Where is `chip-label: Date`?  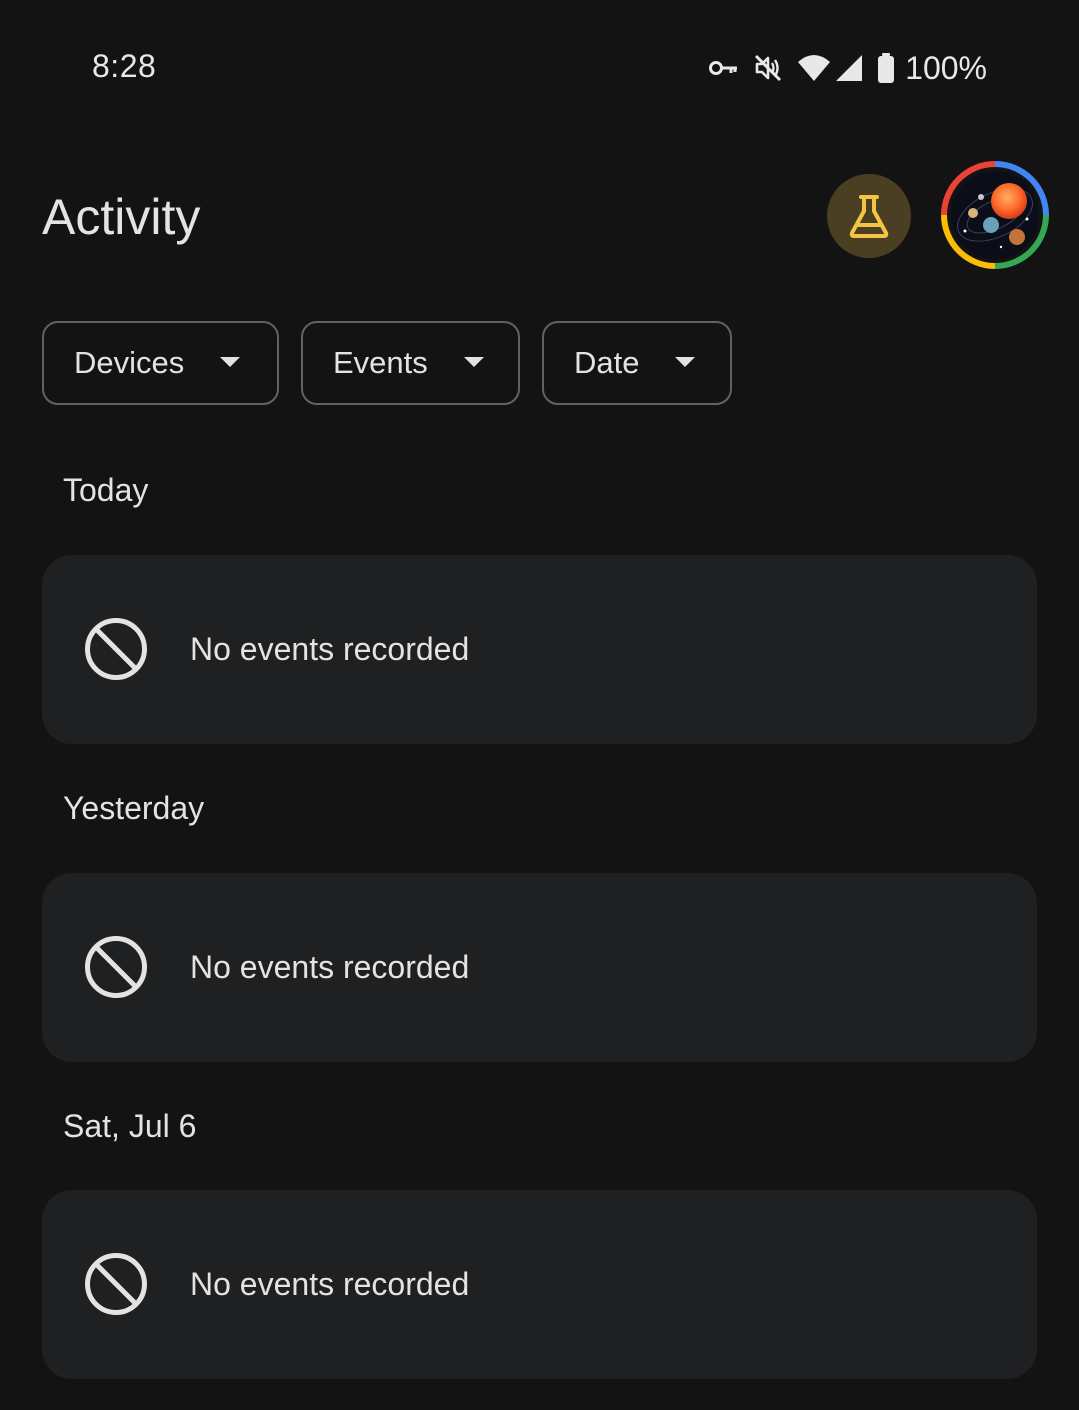
chip-label: Date is located at coordinates (607, 362).